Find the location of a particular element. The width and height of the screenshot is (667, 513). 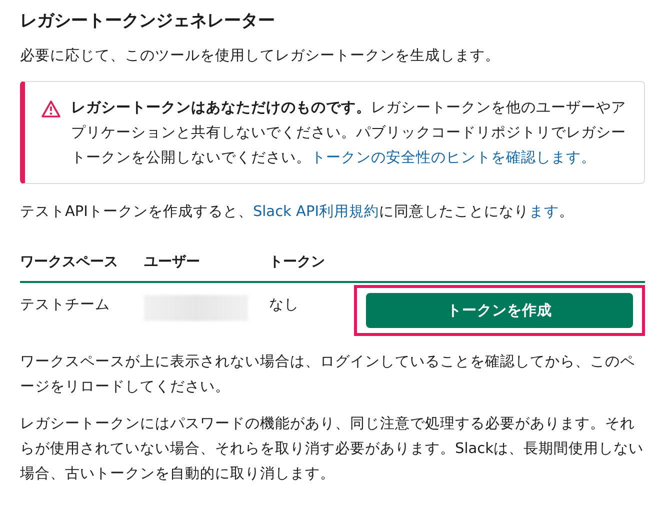

note-text: レガシートークンにはパスワードの機能があり、同じ注意で処理する必要があります。それらが使用されていない場合、それらを取り消す必要があります。Slackは、長期間使用しない場合、古いトークンを自動的に取り消します。 is located at coordinates (332, 449).